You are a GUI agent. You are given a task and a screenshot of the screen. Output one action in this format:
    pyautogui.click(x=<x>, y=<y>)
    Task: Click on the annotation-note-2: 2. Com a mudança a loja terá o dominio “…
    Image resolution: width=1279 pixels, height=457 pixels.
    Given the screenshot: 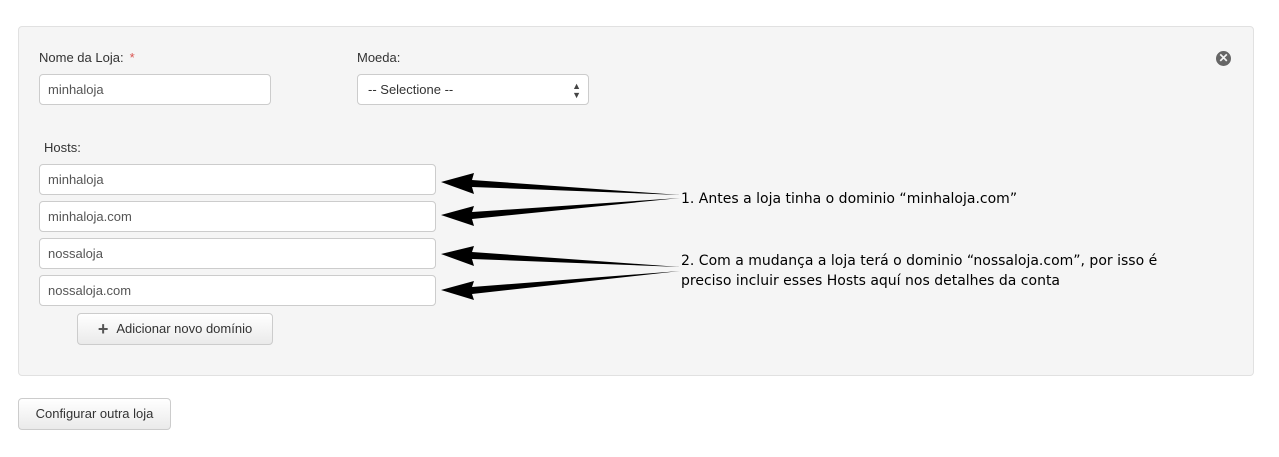 What is the action you would take?
    pyautogui.click(x=919, y=271)
    